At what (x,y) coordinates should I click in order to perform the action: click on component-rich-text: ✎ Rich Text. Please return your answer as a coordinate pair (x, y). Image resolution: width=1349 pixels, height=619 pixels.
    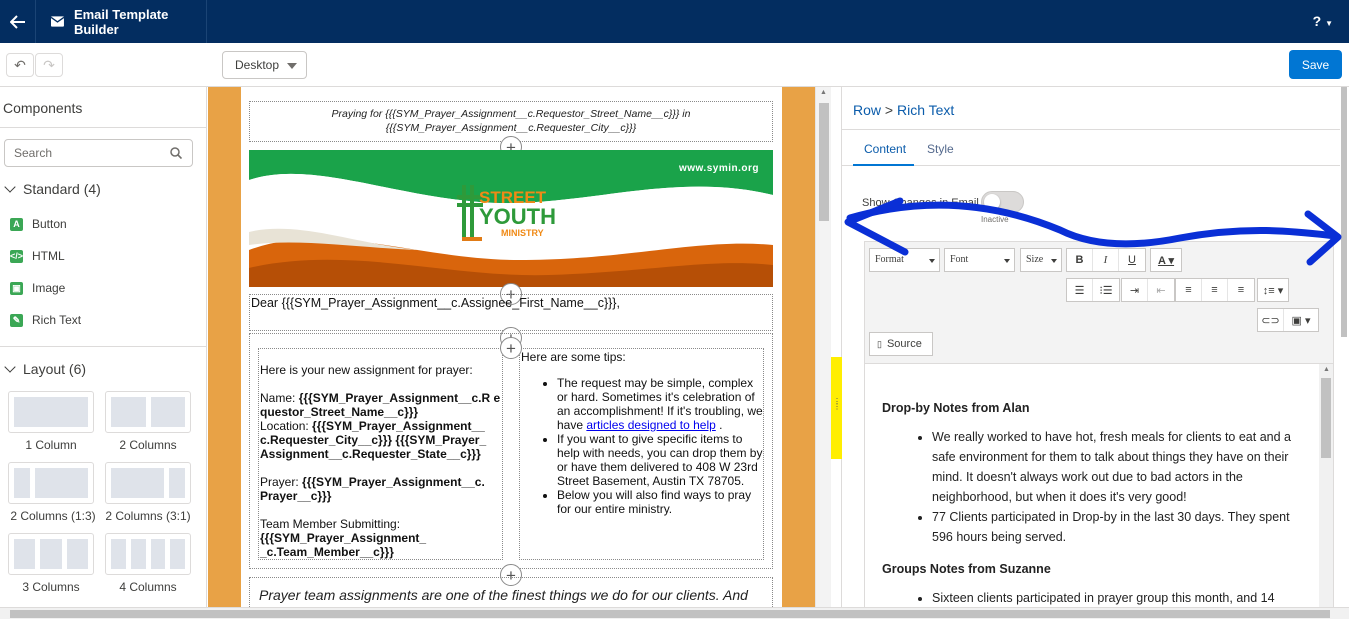
    Looking at the image, I should click on (45, 320).